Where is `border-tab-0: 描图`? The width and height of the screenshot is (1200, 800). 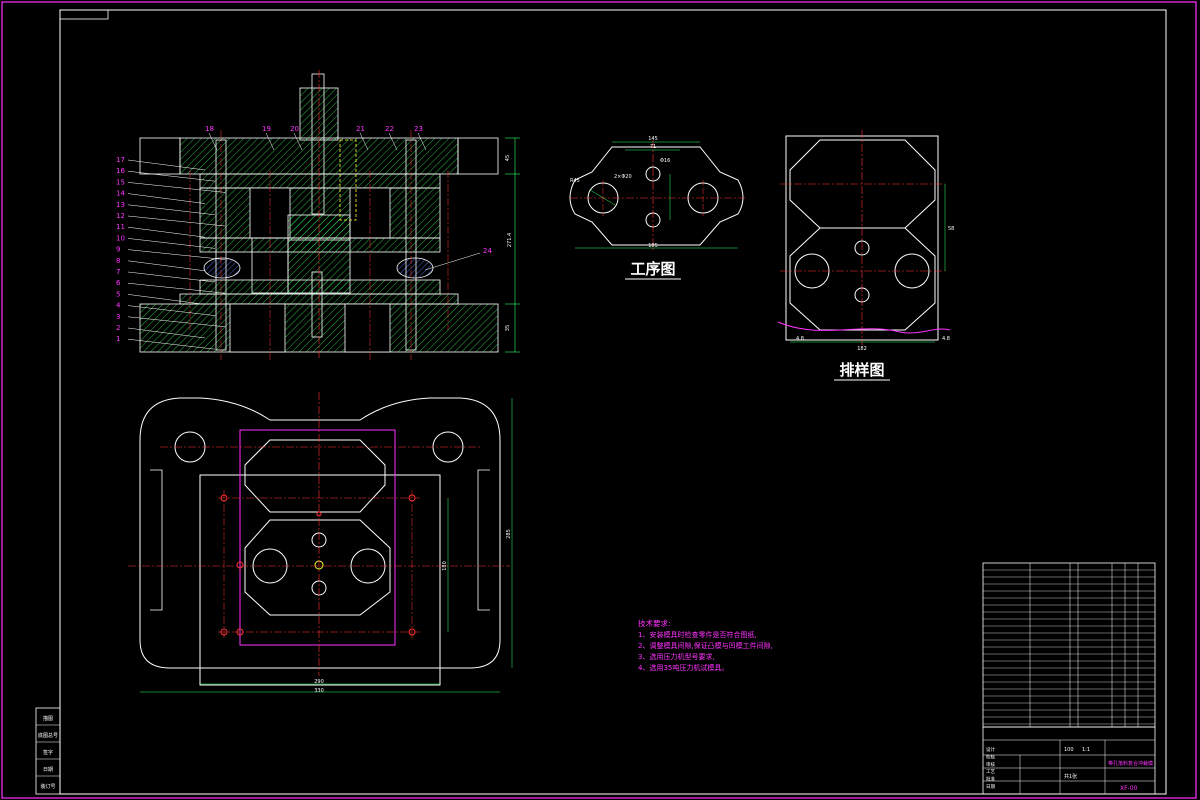
border-tab-0: 描图 is located at coordinates (48, 718).